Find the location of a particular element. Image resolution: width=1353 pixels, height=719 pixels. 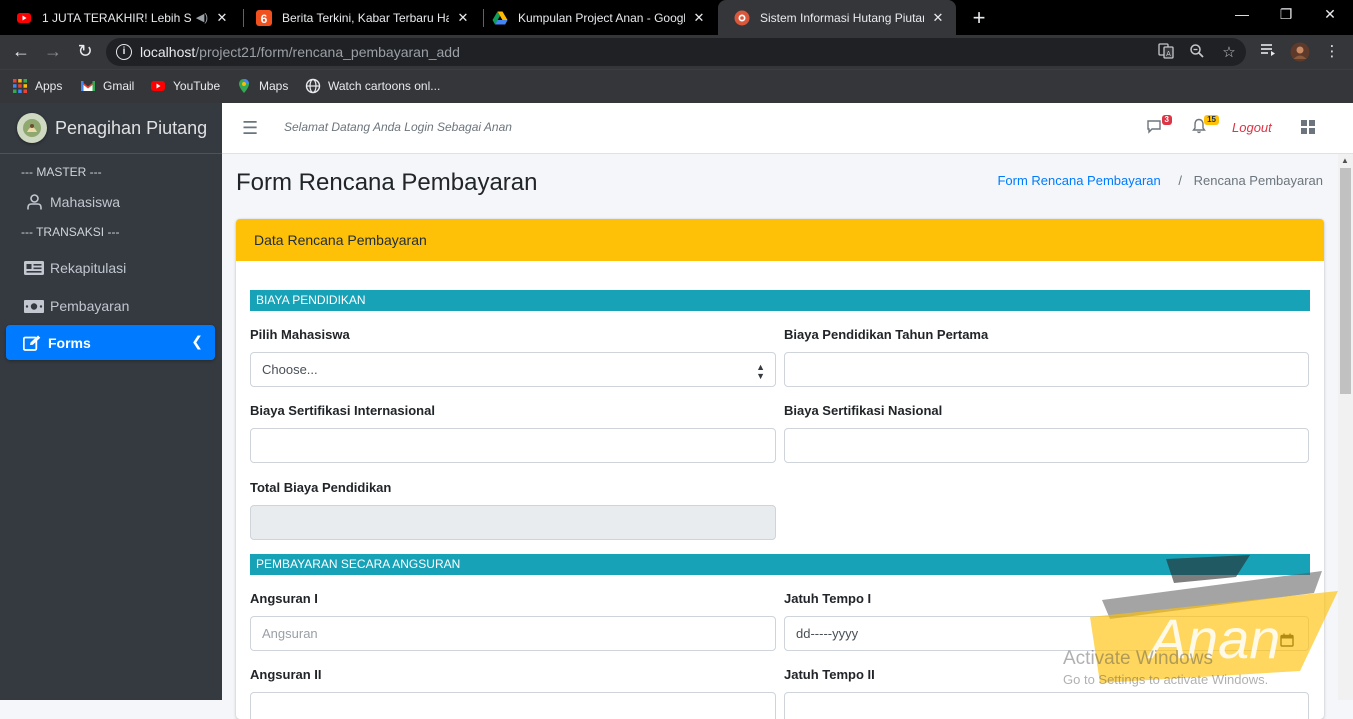

notifications-icon: 15 is located at coordinates (1205, 126).